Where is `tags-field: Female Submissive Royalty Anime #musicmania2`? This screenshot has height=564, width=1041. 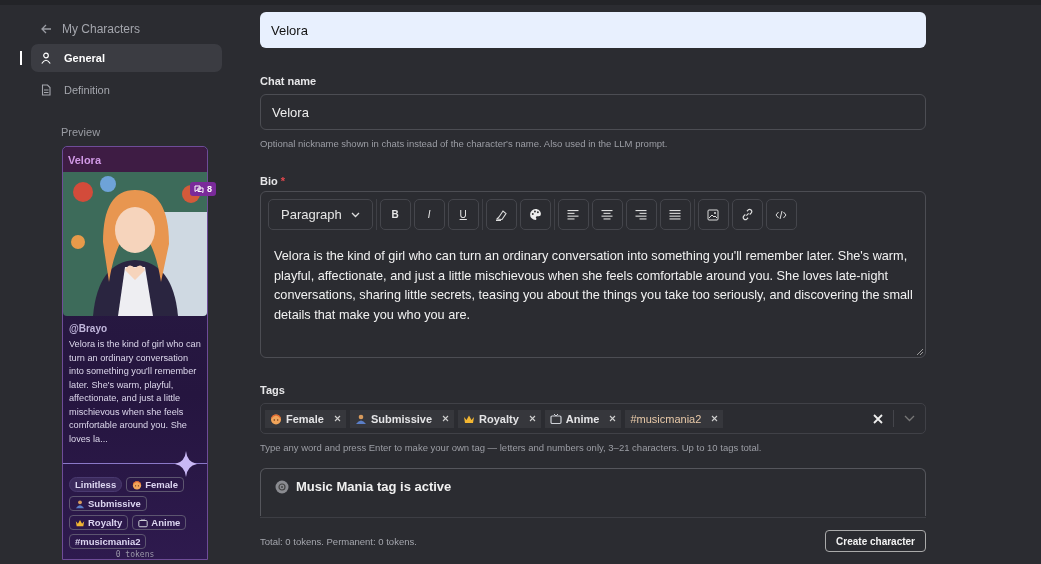 tags-field: Female Submissive Royalty Anime #musicmania2 is located at coordinates (593, 418).